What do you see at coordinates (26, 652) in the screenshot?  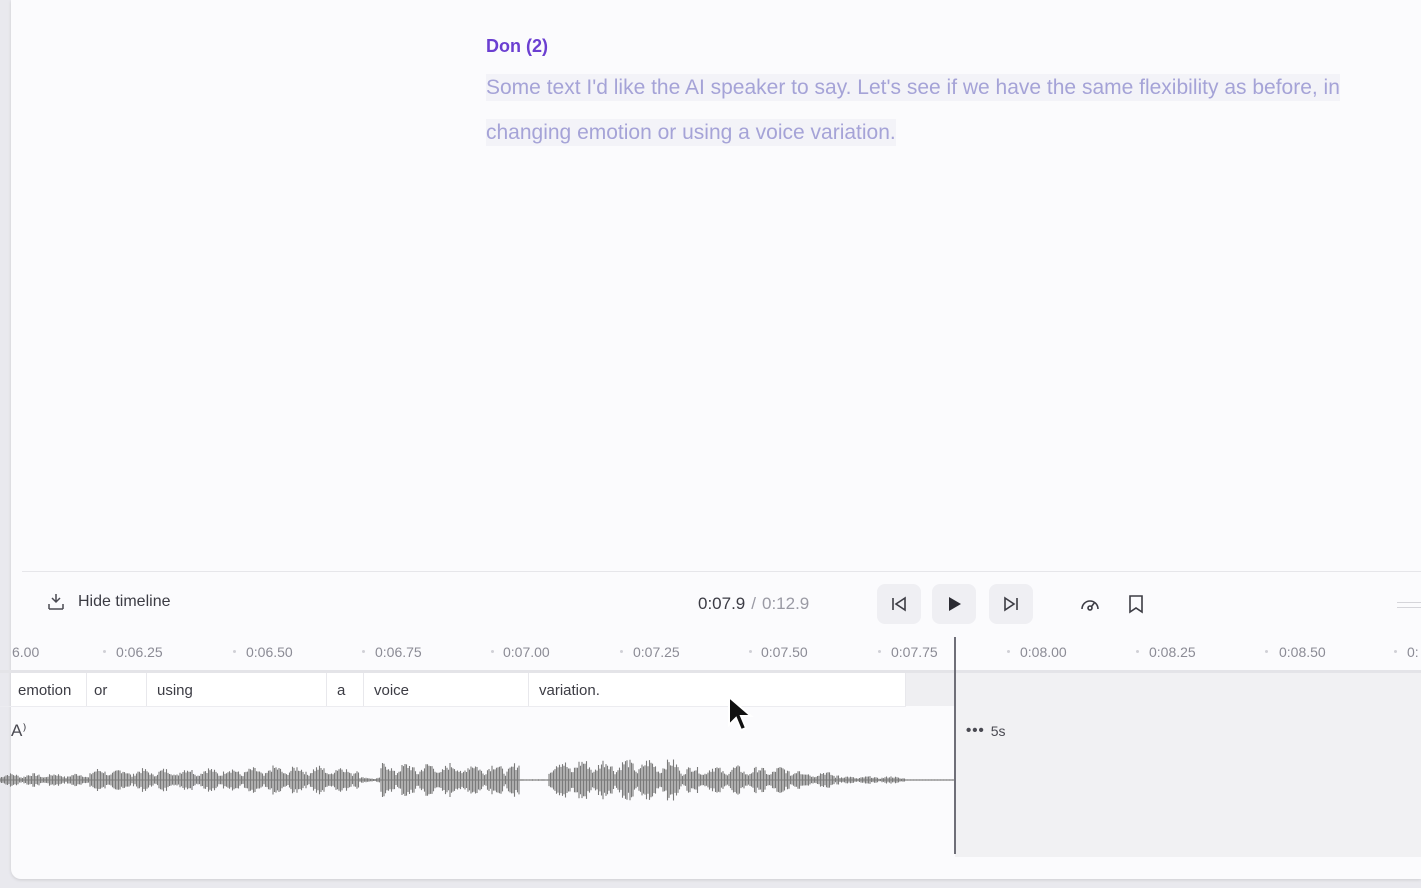 I see `ruler-tick: 6.00` at bounding box center [26, 652].